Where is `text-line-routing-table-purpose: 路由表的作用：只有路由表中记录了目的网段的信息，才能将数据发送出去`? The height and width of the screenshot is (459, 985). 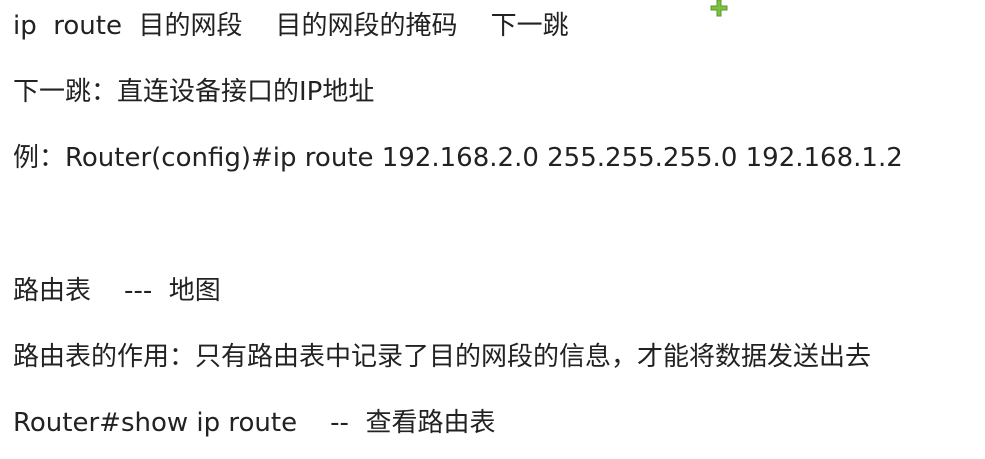 text-line-routing-table-purpose: 路由表的作用：只有路由表中记录了目的网段的信息，才能将数据发送出去 is located at coordinates (442, 357).